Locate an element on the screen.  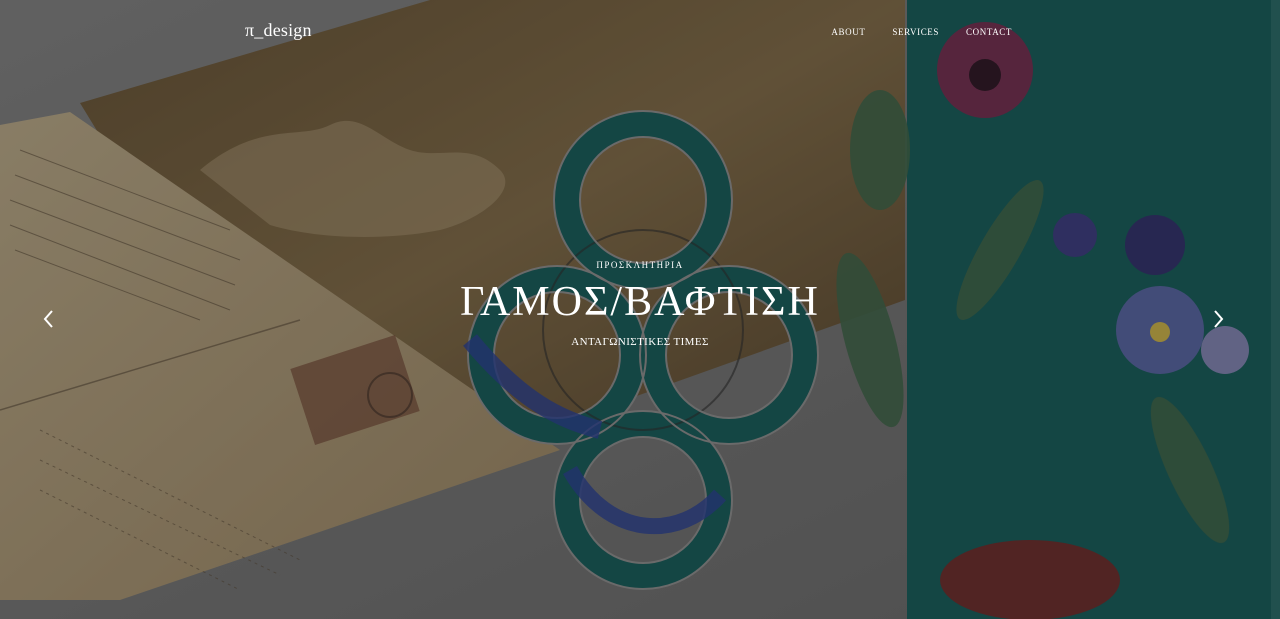
slide-subtitle: ΑΝΤΑΓΩΝΙΣΤΙΚΕΣ ΤΙΜΕΣ is located at coordinates (640, 342).